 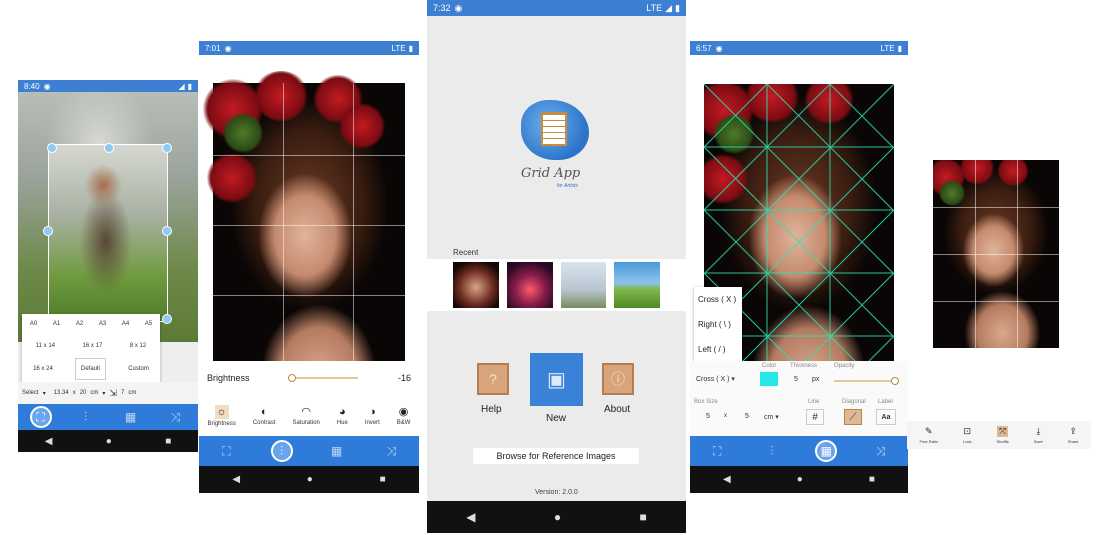 I want to click on line-toggle: #, so click(x=815, y=417).